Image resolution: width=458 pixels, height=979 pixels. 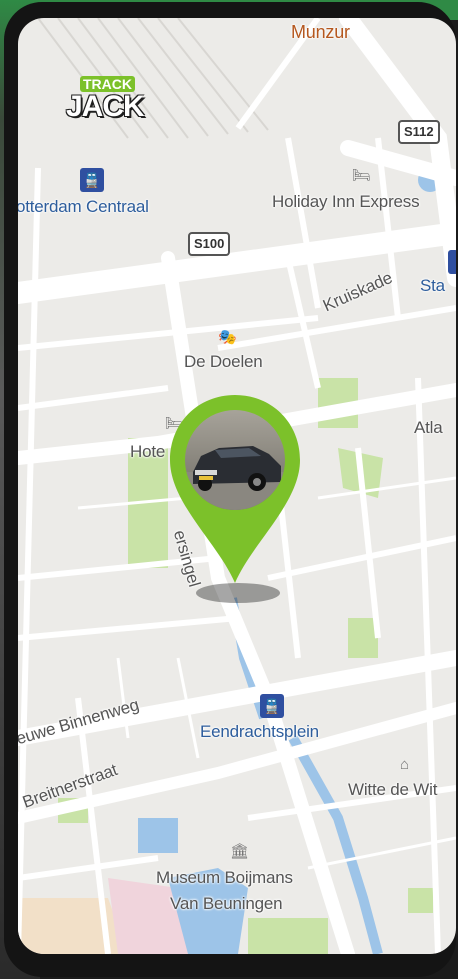 I want to click on map-label-rotterdam-centraal: otterdam Centraal, so click(x=83, y=206).